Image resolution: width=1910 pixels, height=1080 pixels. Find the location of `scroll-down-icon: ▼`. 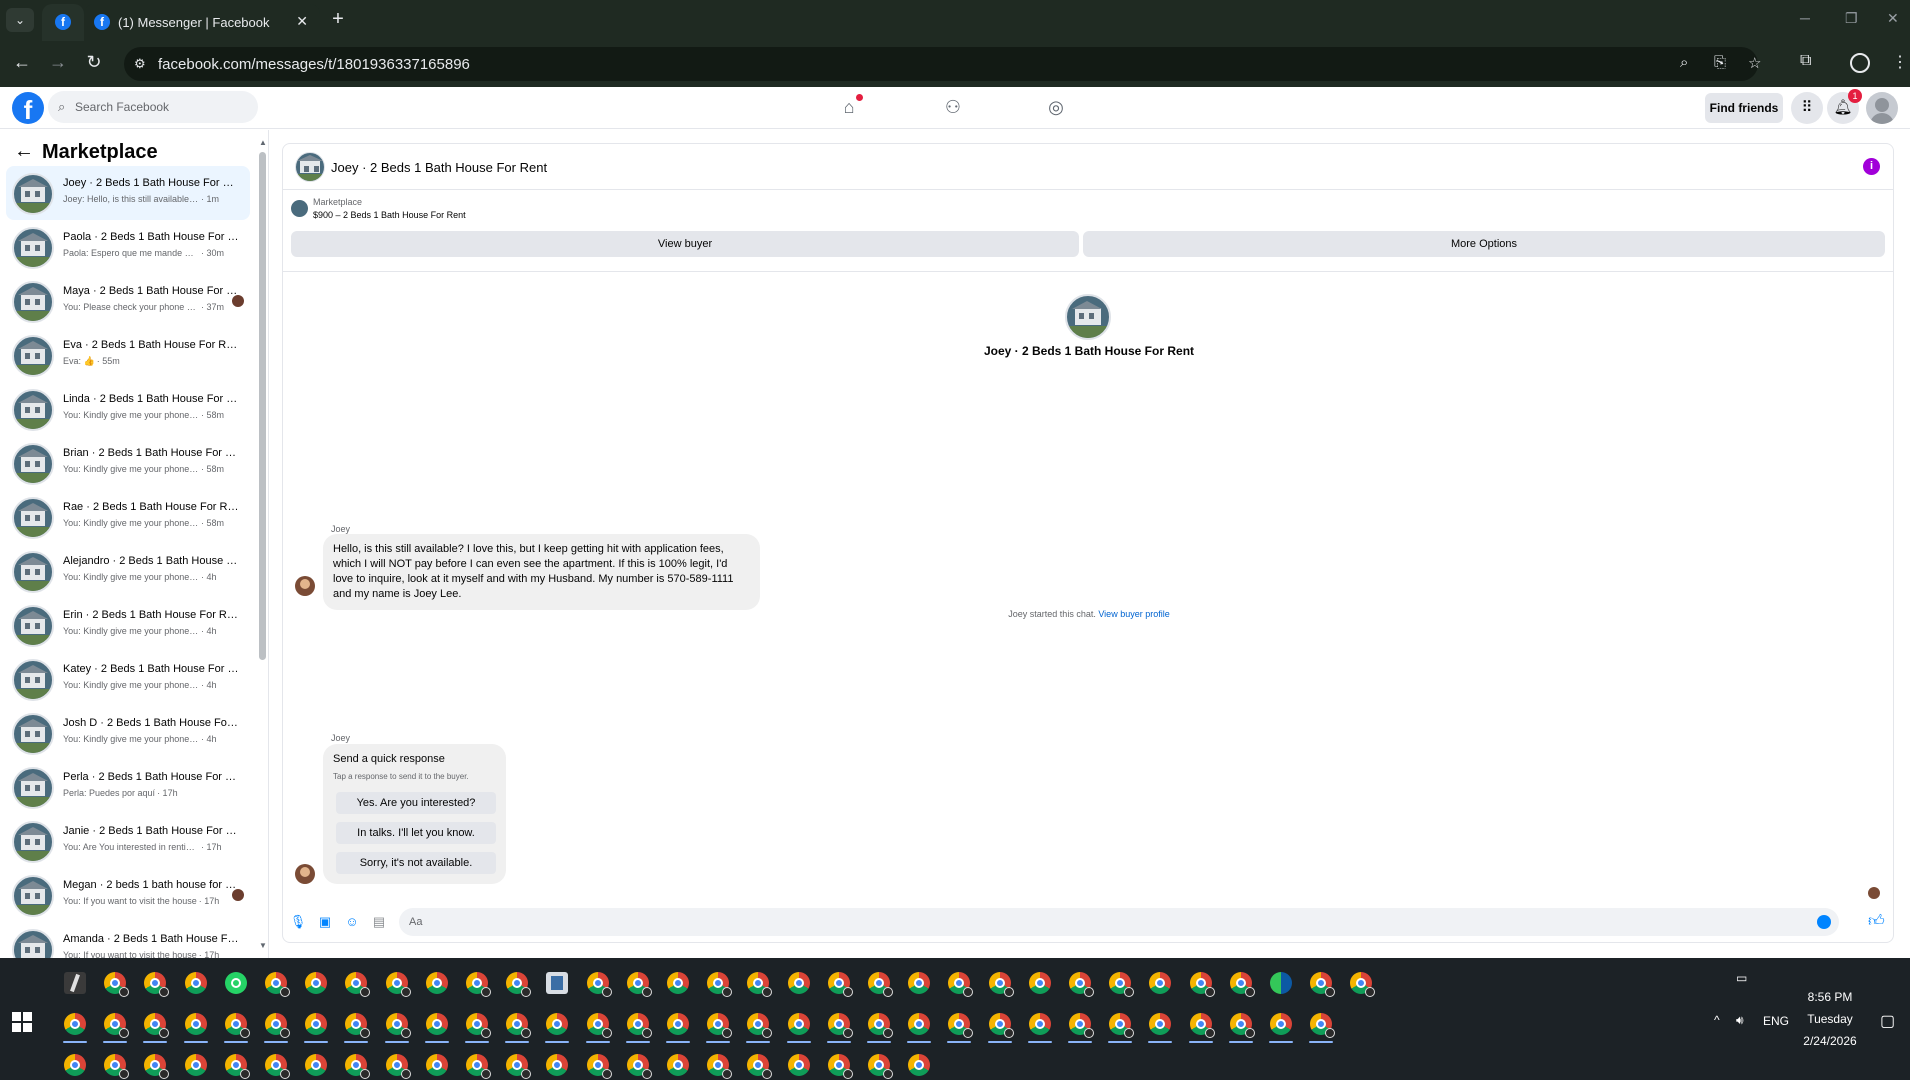

scroll-down-icon: ▼ is located at coordinates (263, 945).